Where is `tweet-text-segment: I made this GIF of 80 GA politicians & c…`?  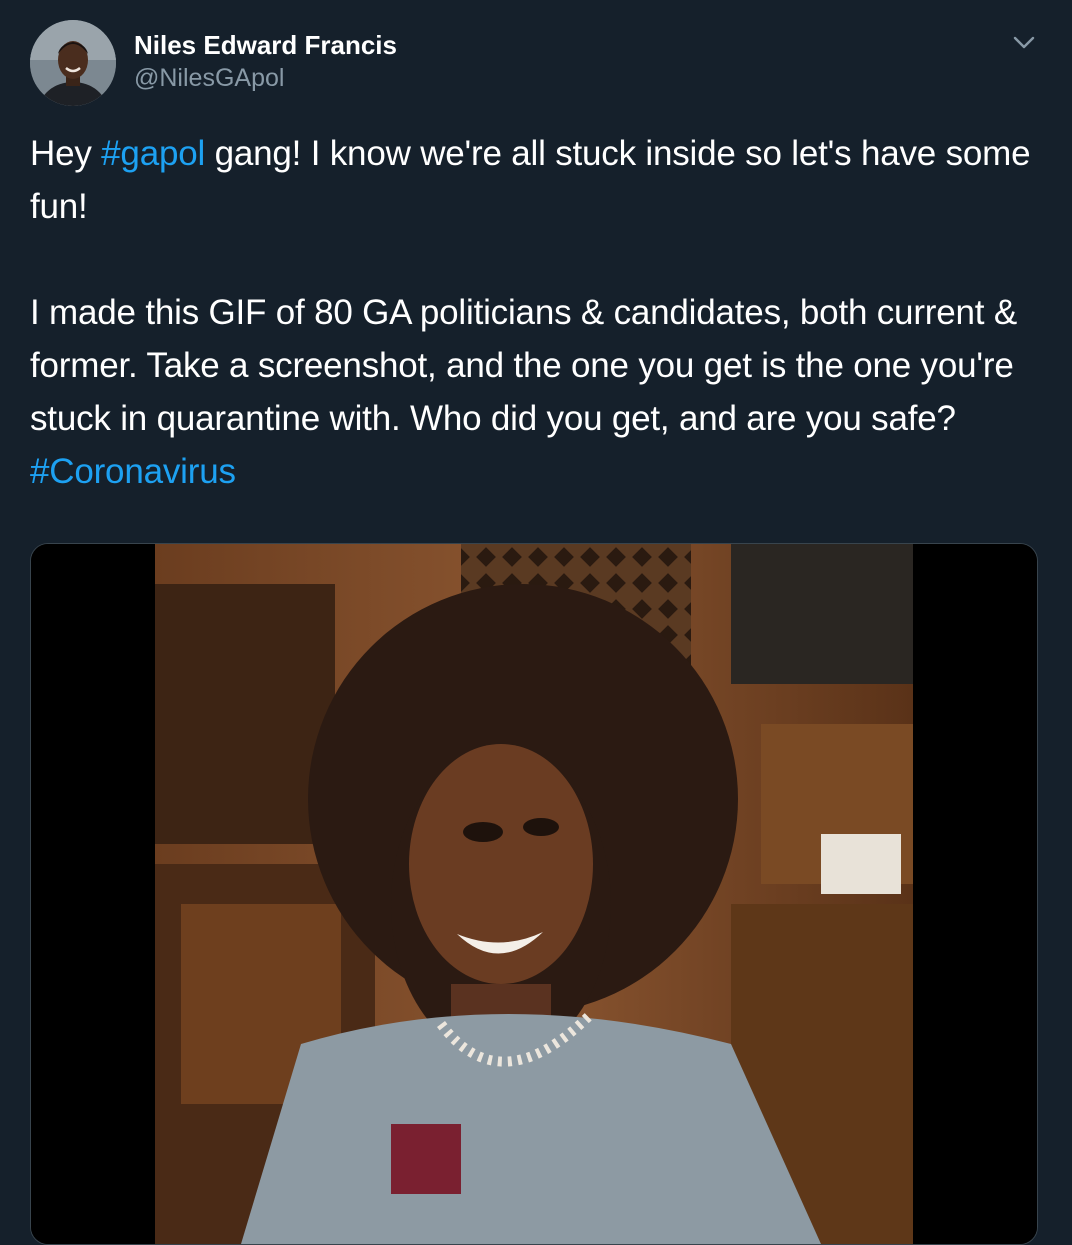
tweet-text-segment: I made this GIF of 80 GA politicians & c… is located at coordinates (523, 365).